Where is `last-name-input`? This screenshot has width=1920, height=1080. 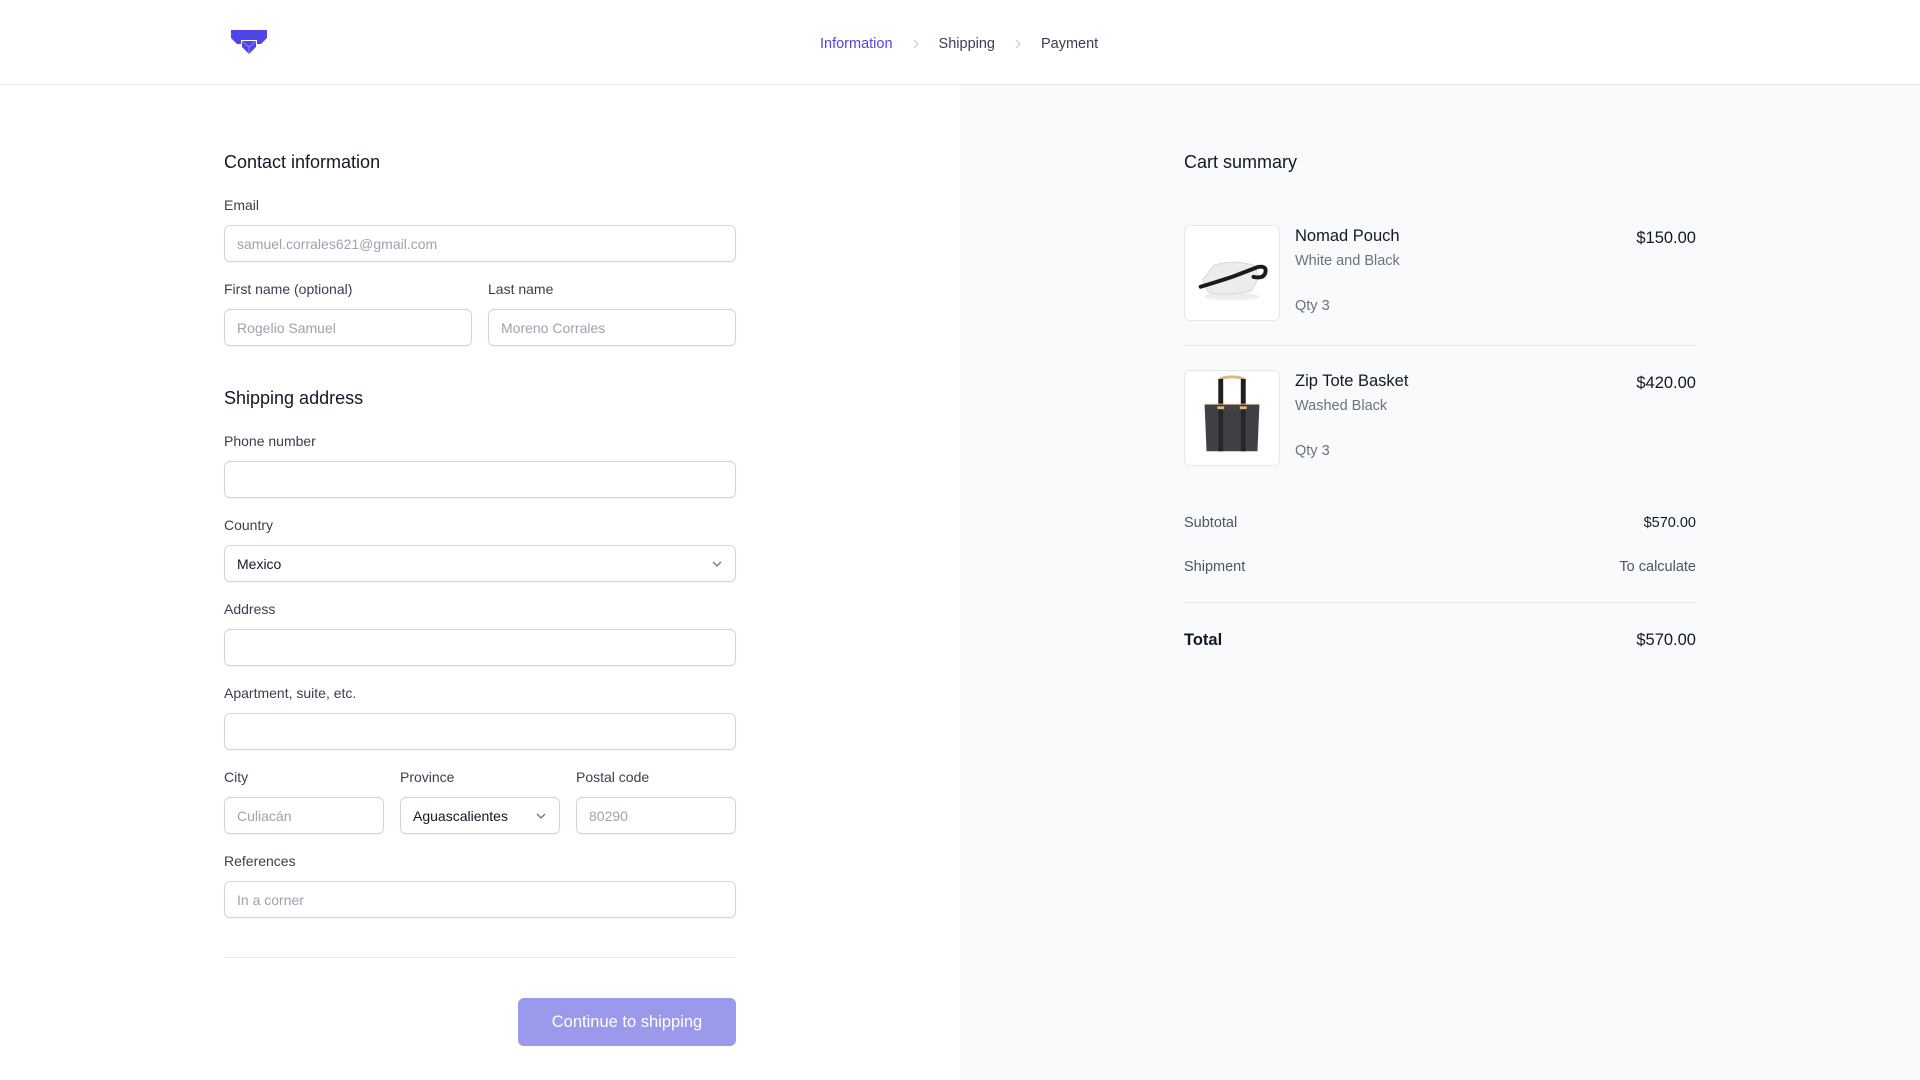
last-name-input is located at coordinates (612, 327).